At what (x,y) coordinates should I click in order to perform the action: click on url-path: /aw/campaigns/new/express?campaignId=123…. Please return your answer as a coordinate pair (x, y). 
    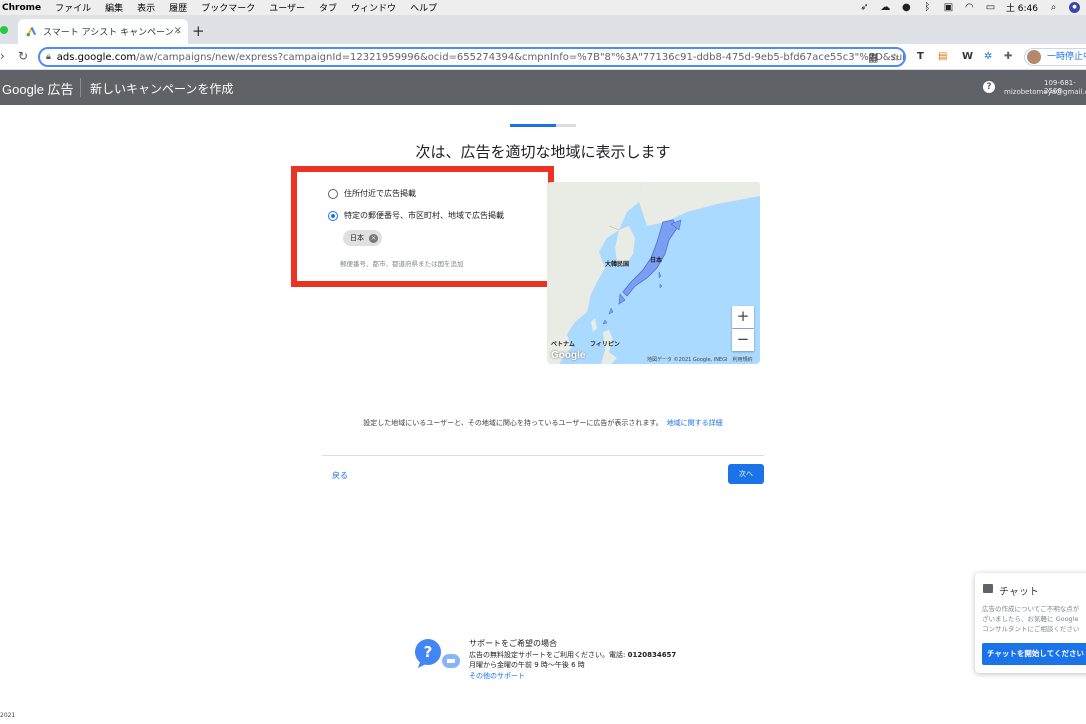
    Looking at the image, I should click on (521, 57).